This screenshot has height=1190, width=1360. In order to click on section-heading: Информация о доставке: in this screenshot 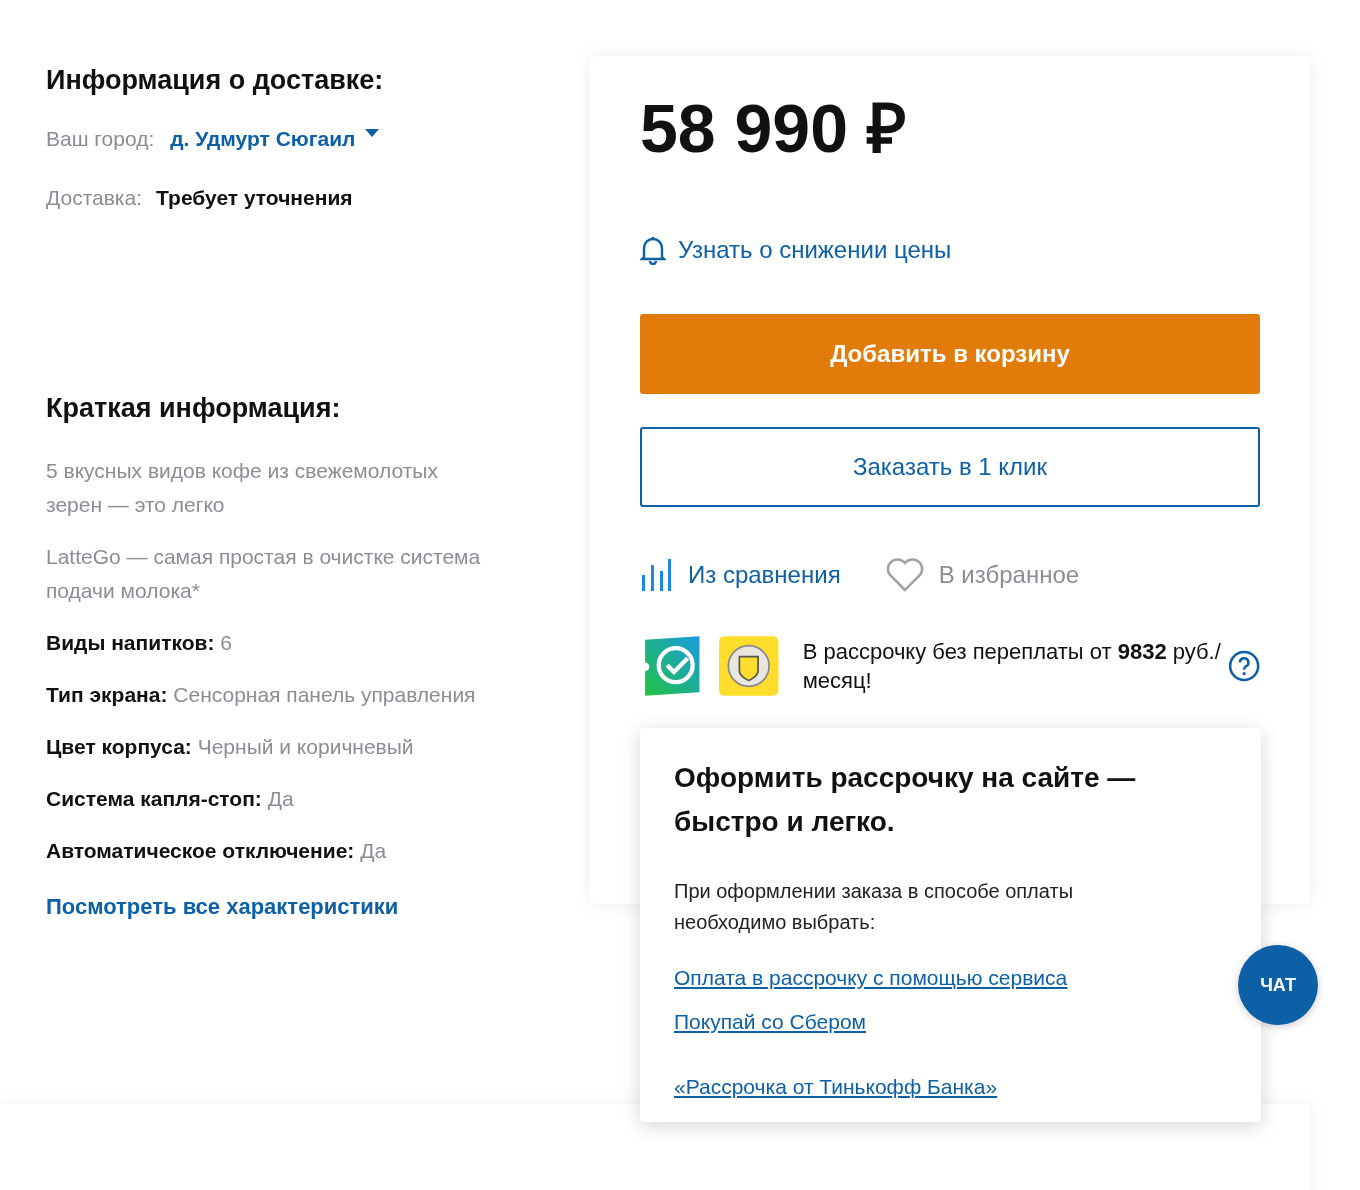, I will do `click(215, 80)`.